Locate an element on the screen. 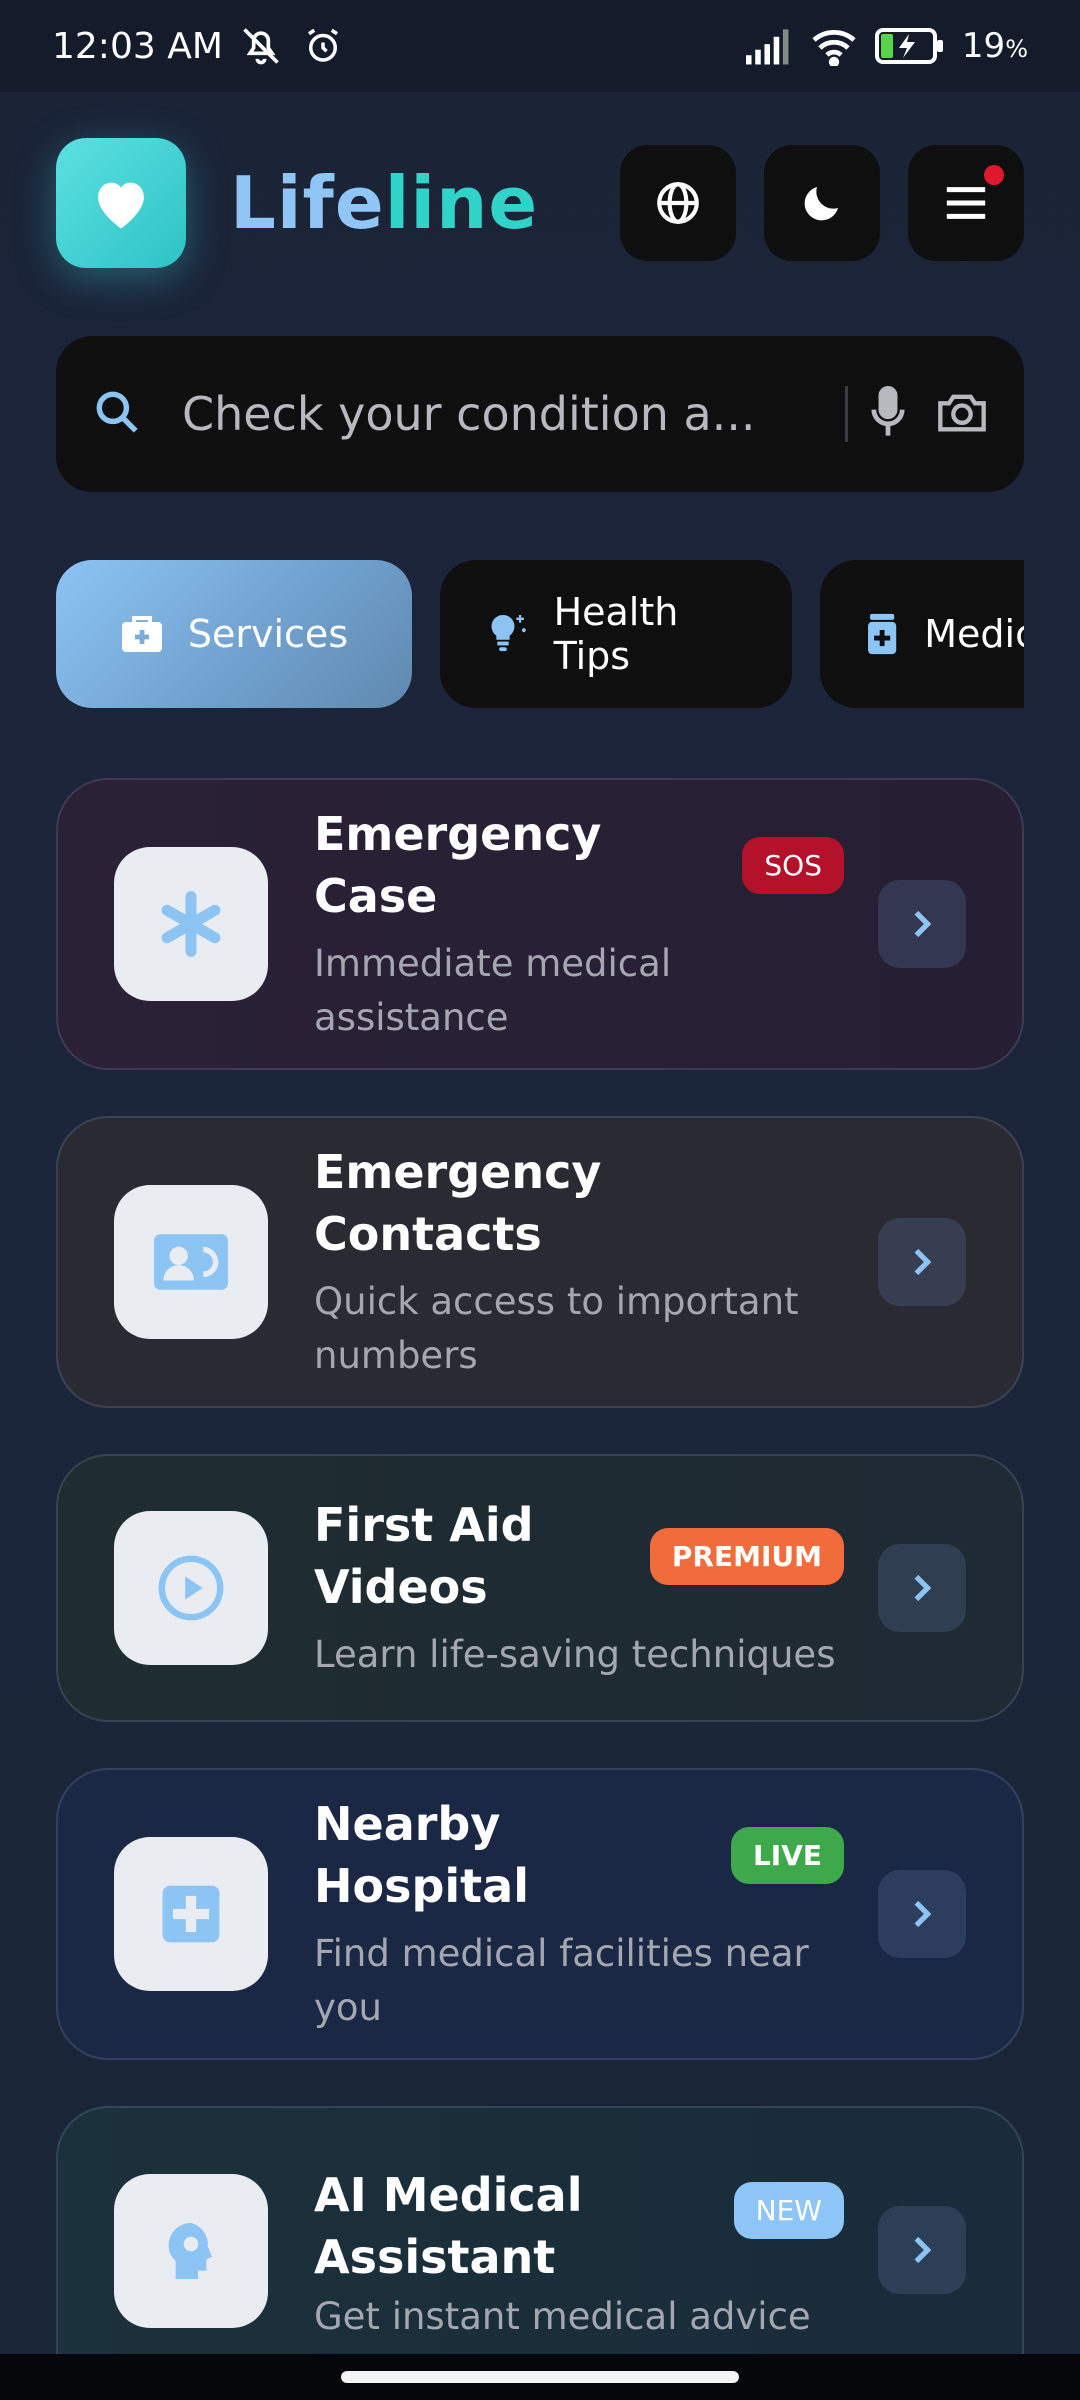 The width and height of the screenshot is (1080, 2400). contact-card-icon is located at coordinates (191, 1262).